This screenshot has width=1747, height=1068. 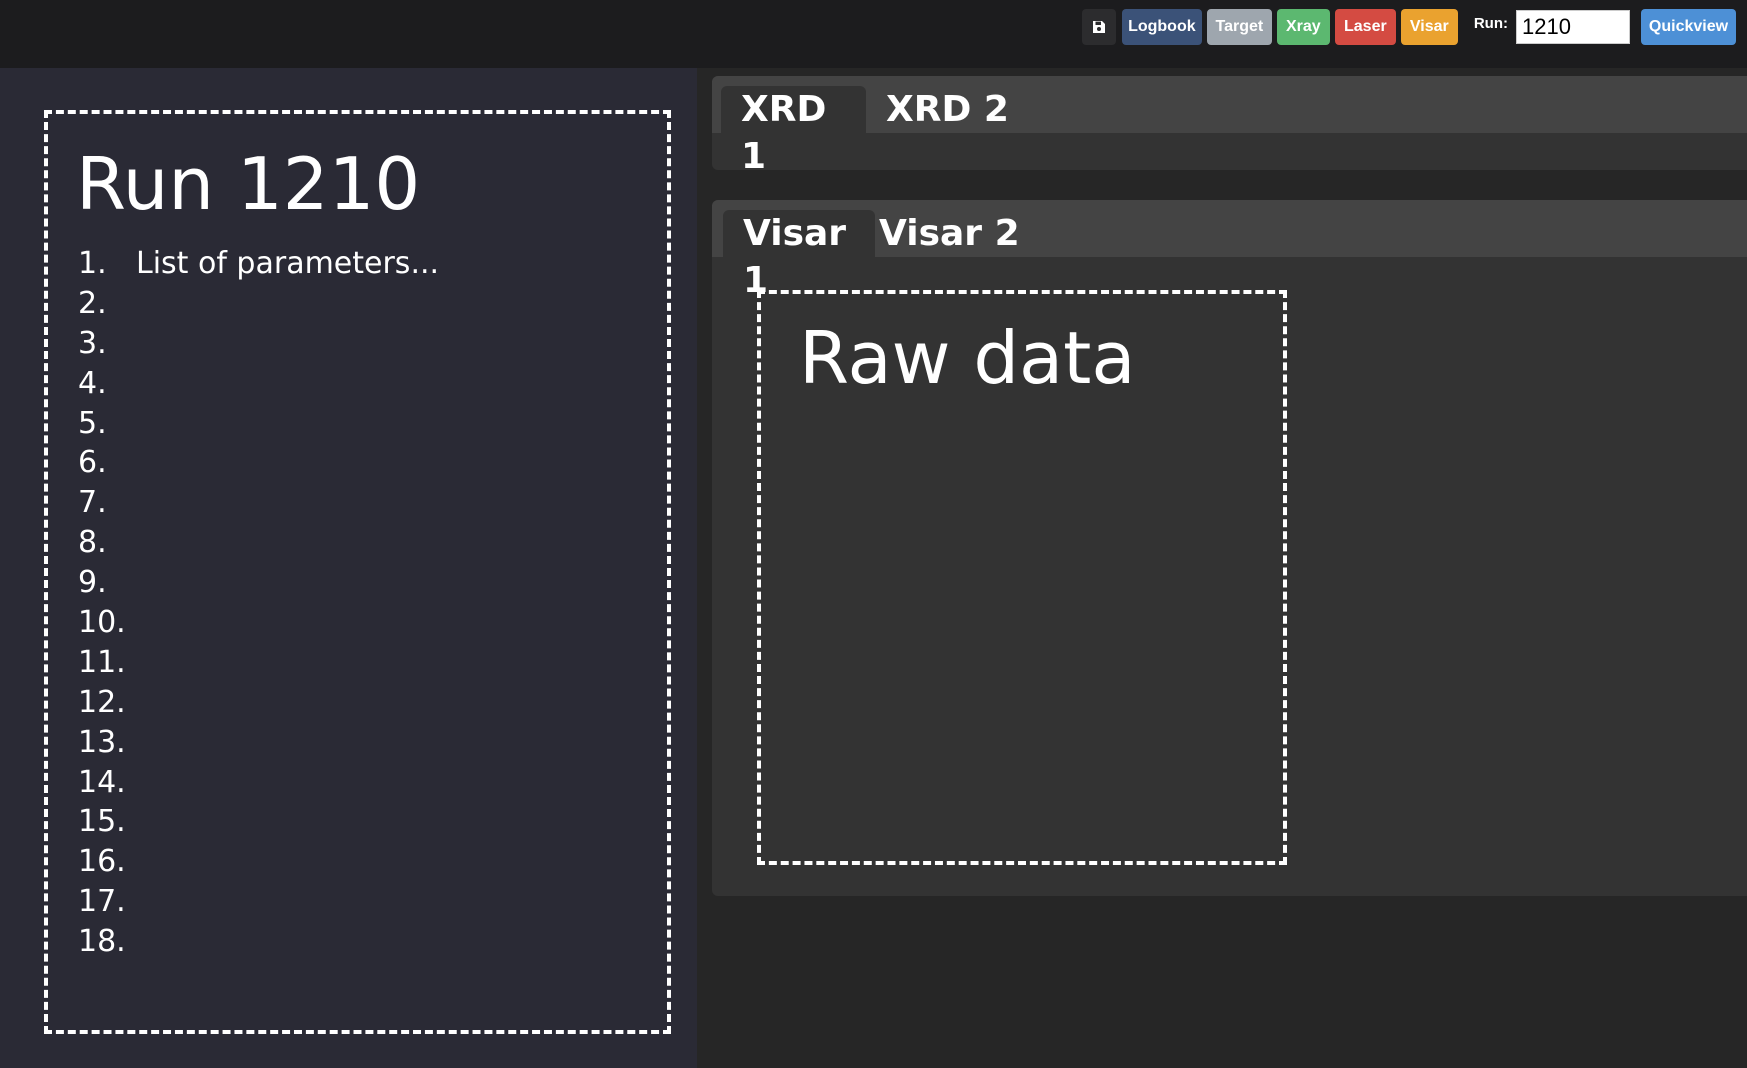 I want to click on parameter-item: 15., so click(x=258, y=822).